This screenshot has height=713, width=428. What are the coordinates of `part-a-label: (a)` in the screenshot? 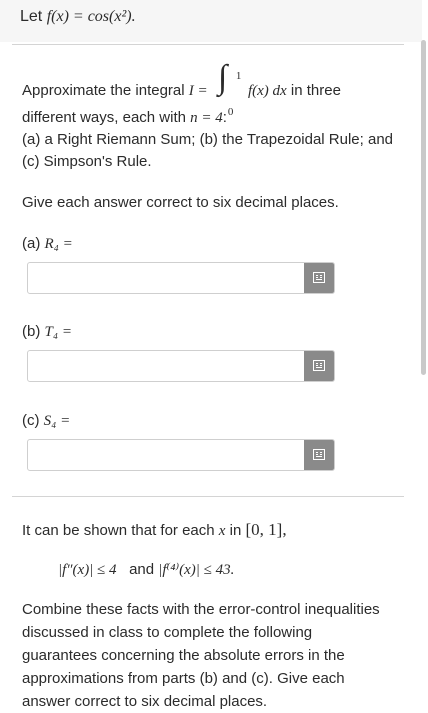 It's located at (31, 243).